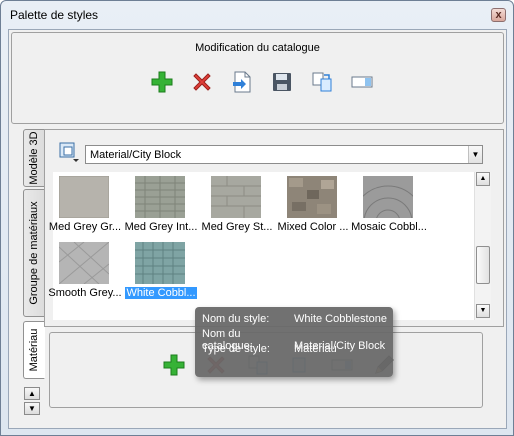  I want to click on tooltip-key: Nom du style:, so click(236, 319).